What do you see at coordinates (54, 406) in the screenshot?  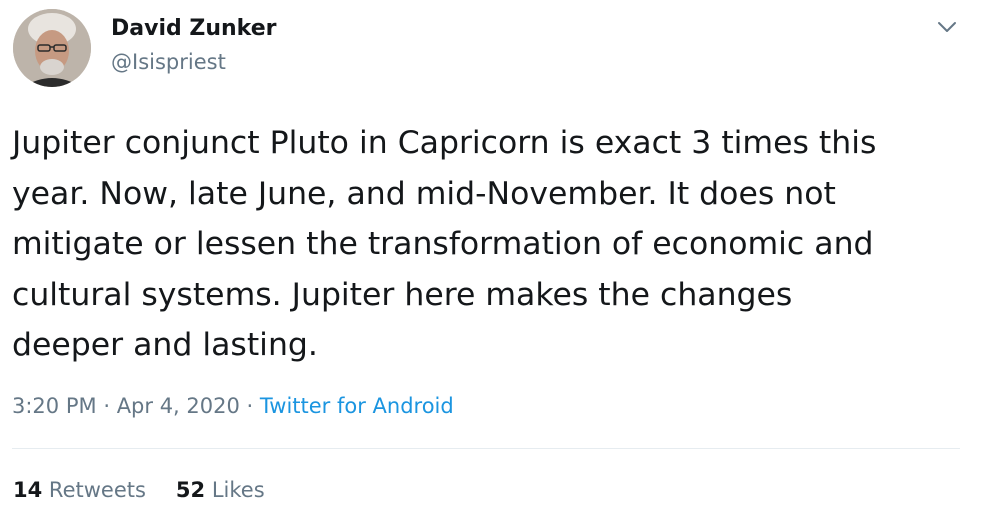 I see `tweet-time: 3:20 PM` at bounding box center [54, 406].